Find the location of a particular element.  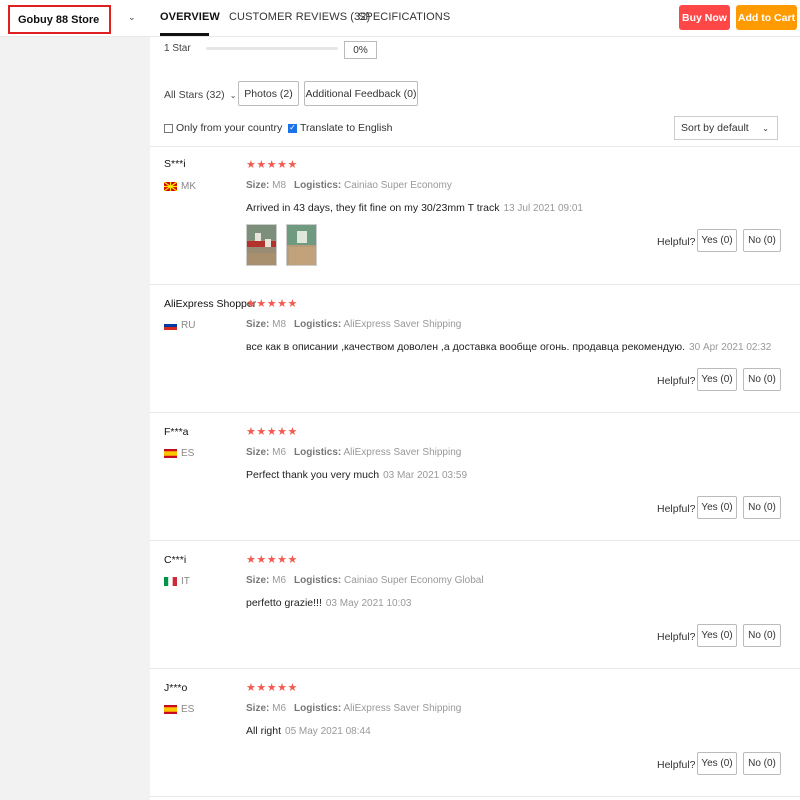

tab-customer-reviews: CUSTOMER REVIEWS (32) is located at coordinates (299, 17).